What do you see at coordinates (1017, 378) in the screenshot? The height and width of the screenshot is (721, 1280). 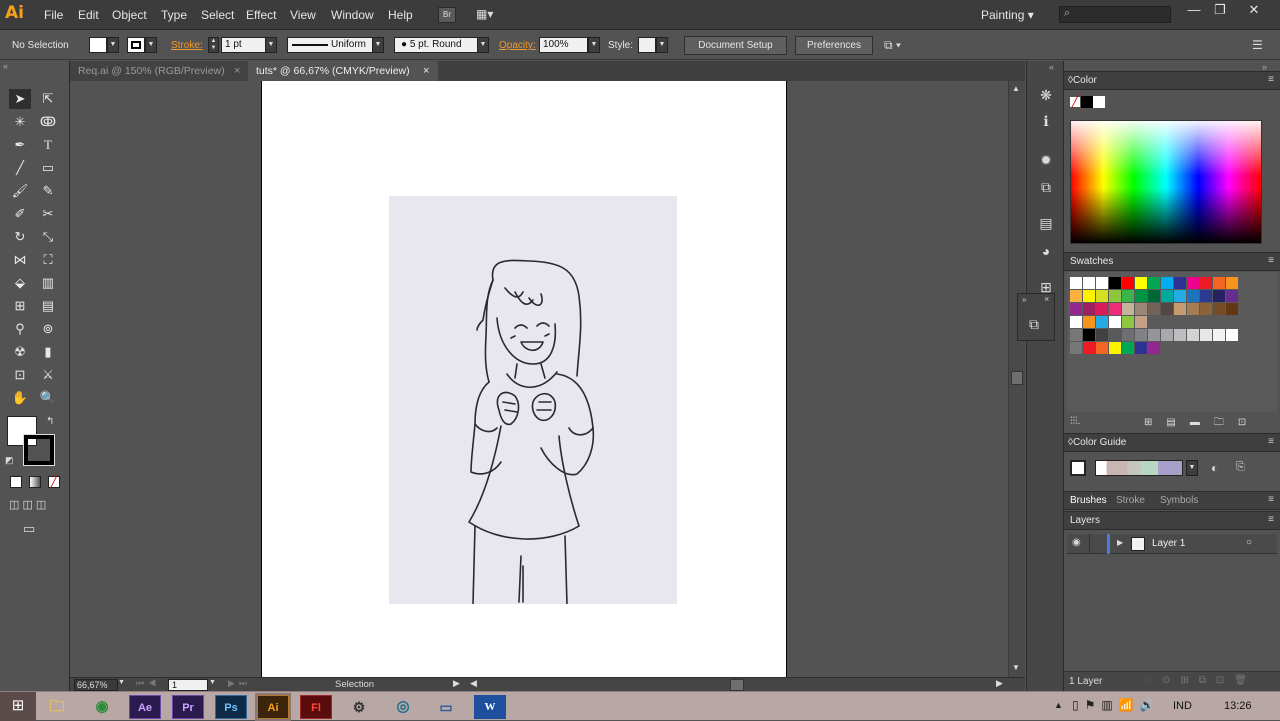 I see `vertical-scroll-thumb` at bounding box center [1017, 378].